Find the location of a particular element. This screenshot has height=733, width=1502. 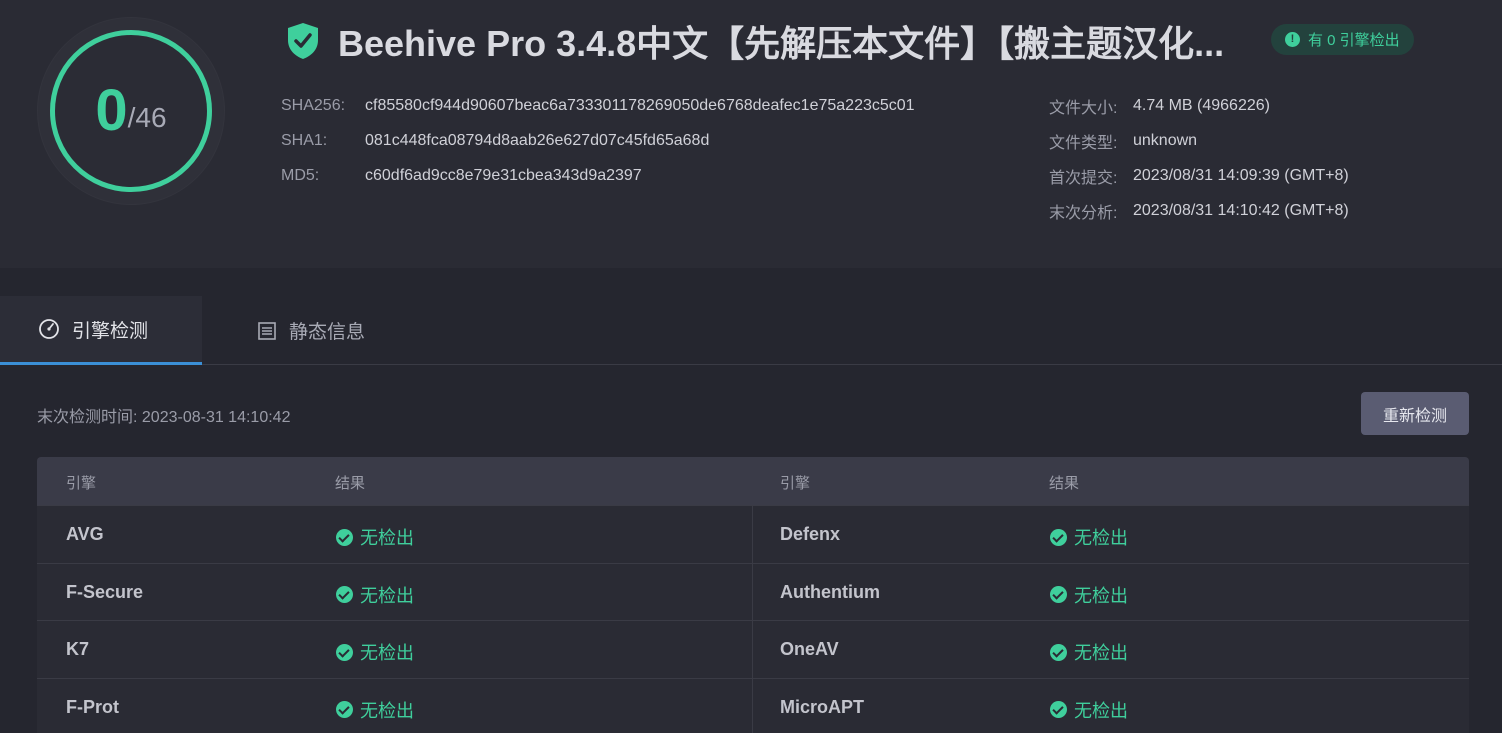

alert-icon: ! is located at coordinates (1292, 39).